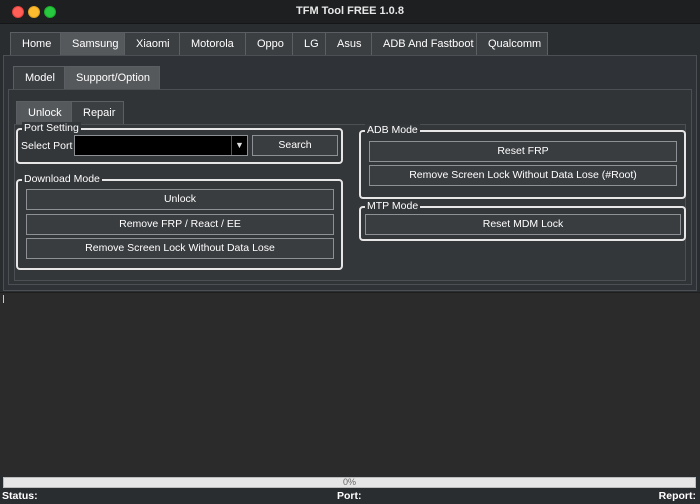 The height and width of the screenshot is (504, 700). I want to click on tab-samsung: Samsung, so click(92, 44).